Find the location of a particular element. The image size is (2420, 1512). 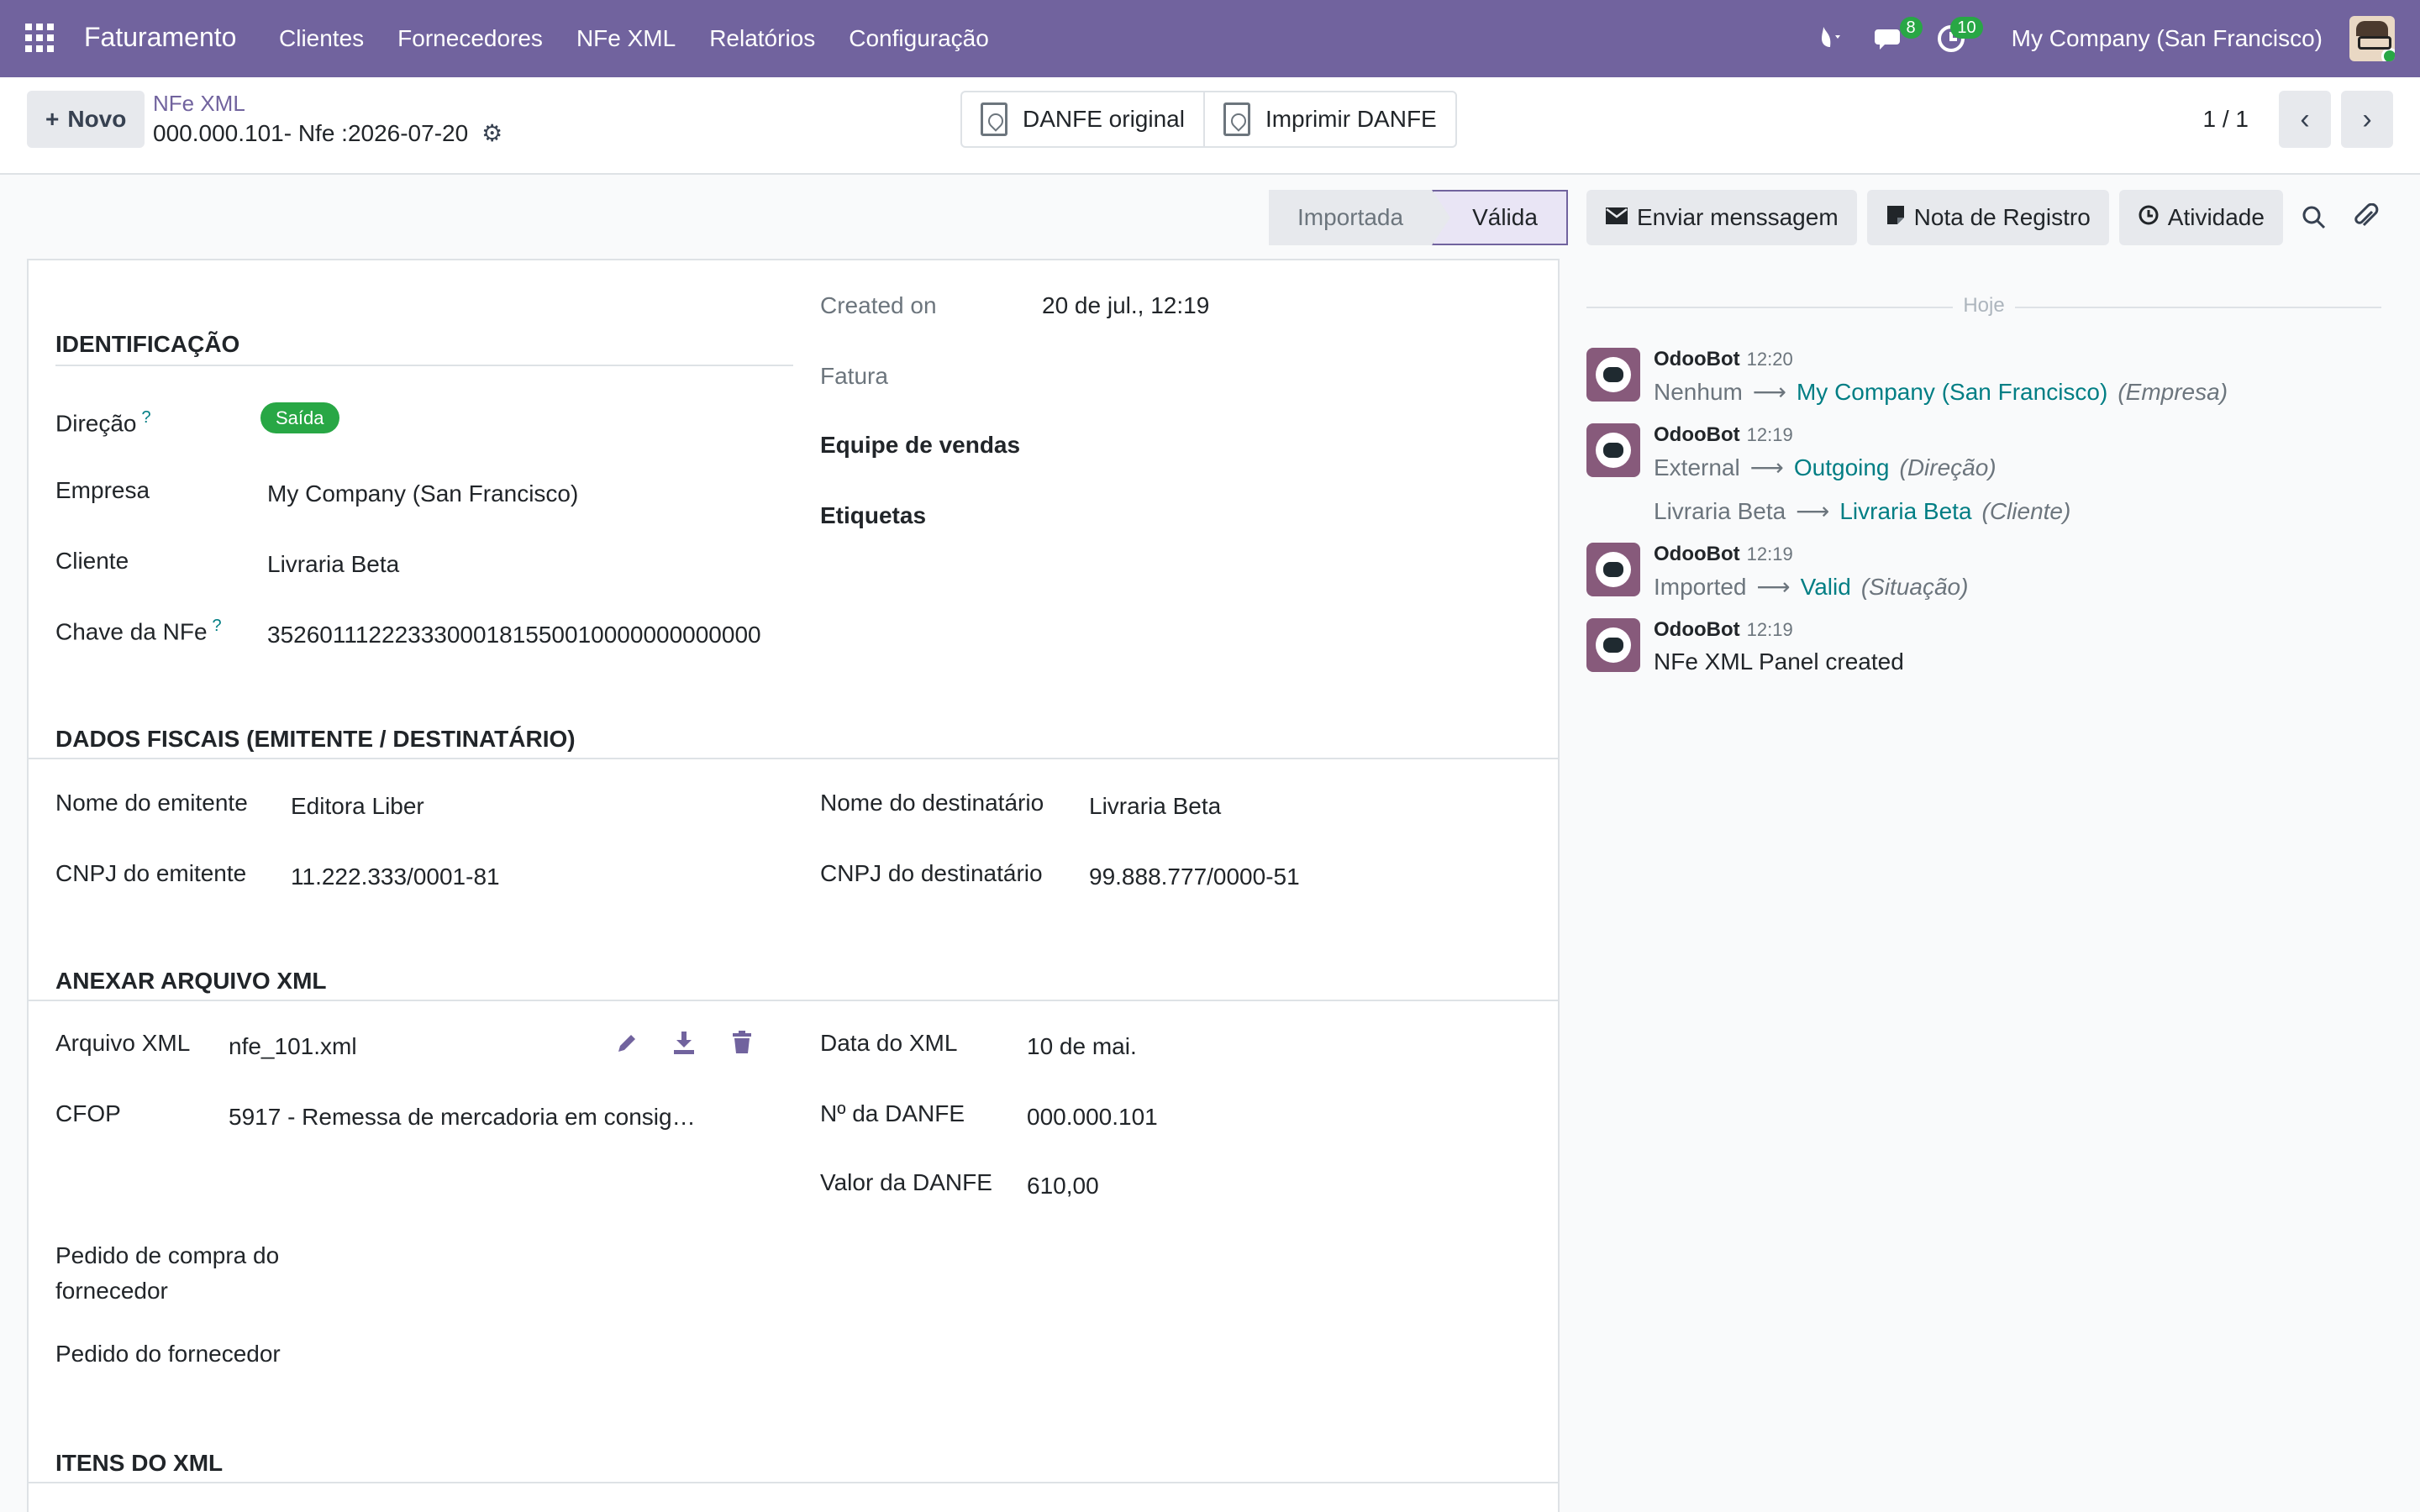

cliente-field: Livraria Beta is located at coordinates (333, 564).